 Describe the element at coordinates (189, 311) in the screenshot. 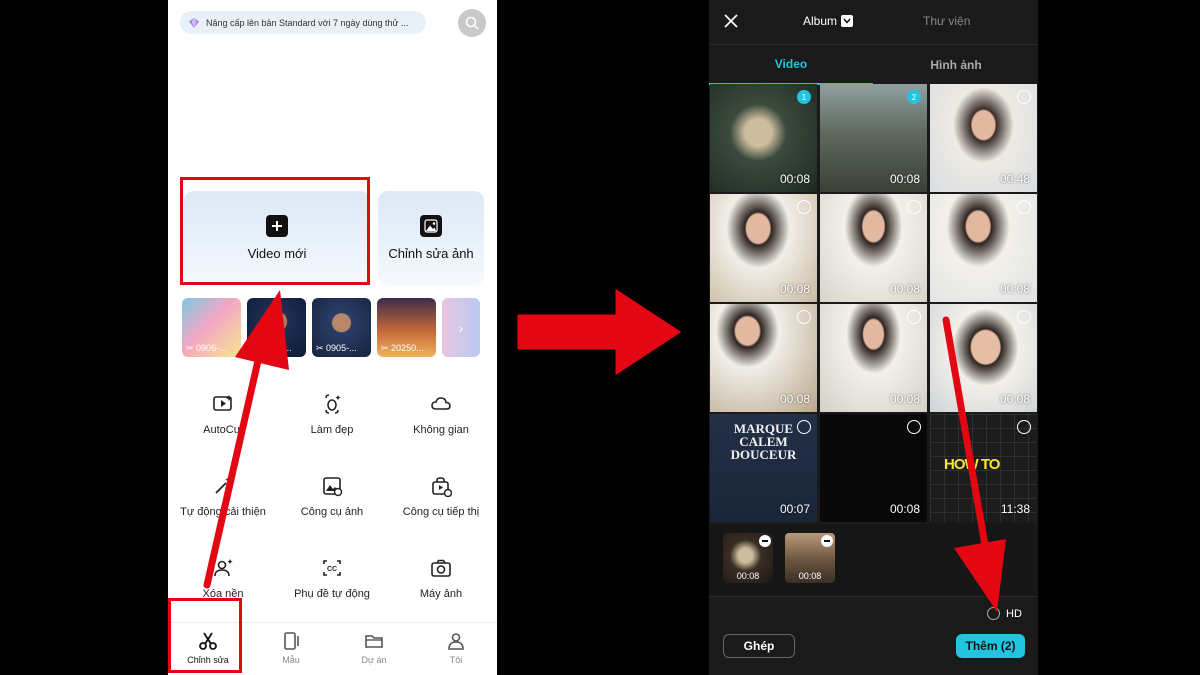

I see `thumb-art` at that location.